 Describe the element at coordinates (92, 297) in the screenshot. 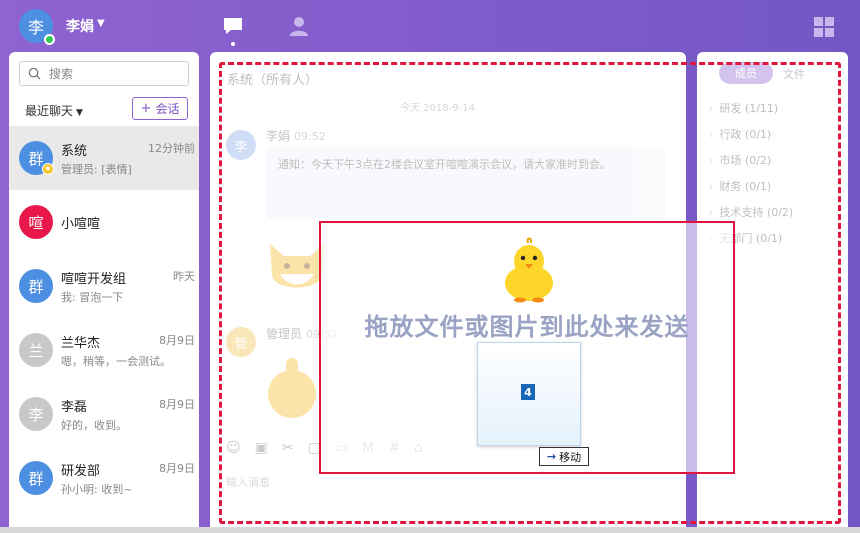

I see `conversation-last-message: 我: 冒泡一下` at that location.